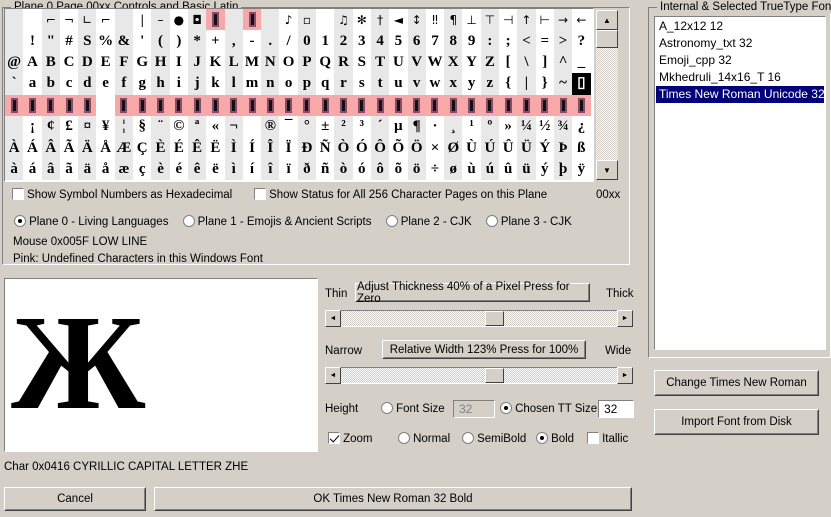  What do you see at coordinates (50, 41) in the screenshot?
I see `character-cell: "` at bounding box center [50, 41].